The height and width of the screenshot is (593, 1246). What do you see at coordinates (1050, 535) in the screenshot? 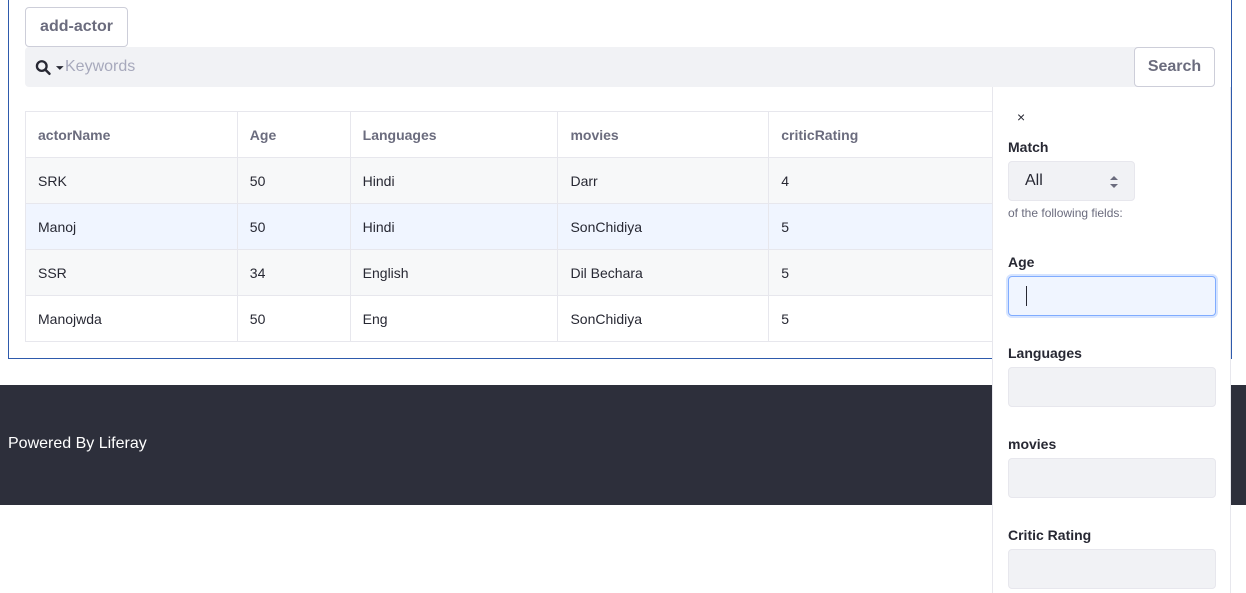
I see `critic-rating-label: Critic Rating` at bounding box center [1050, 535].